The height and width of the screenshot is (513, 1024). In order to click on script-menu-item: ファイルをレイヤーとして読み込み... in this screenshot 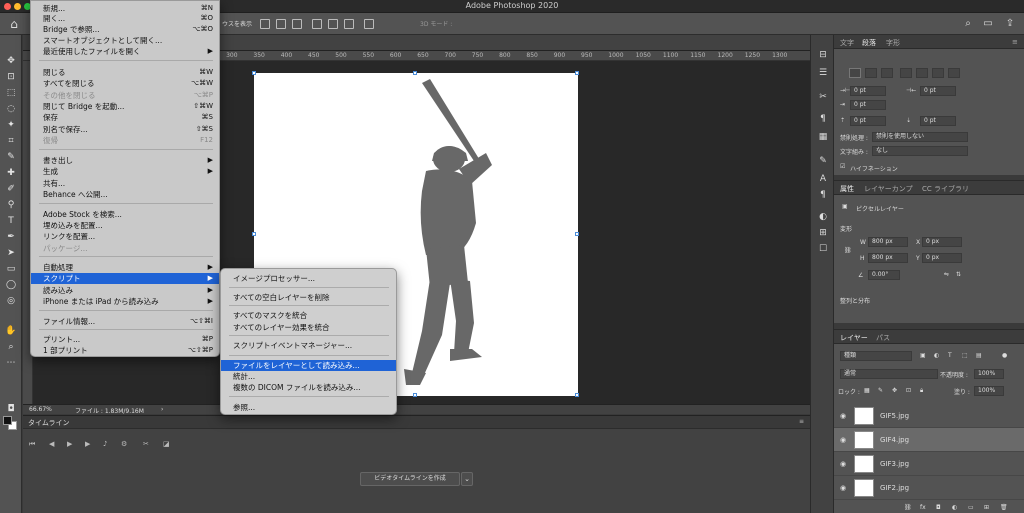, I will do `click(308, 365)`.